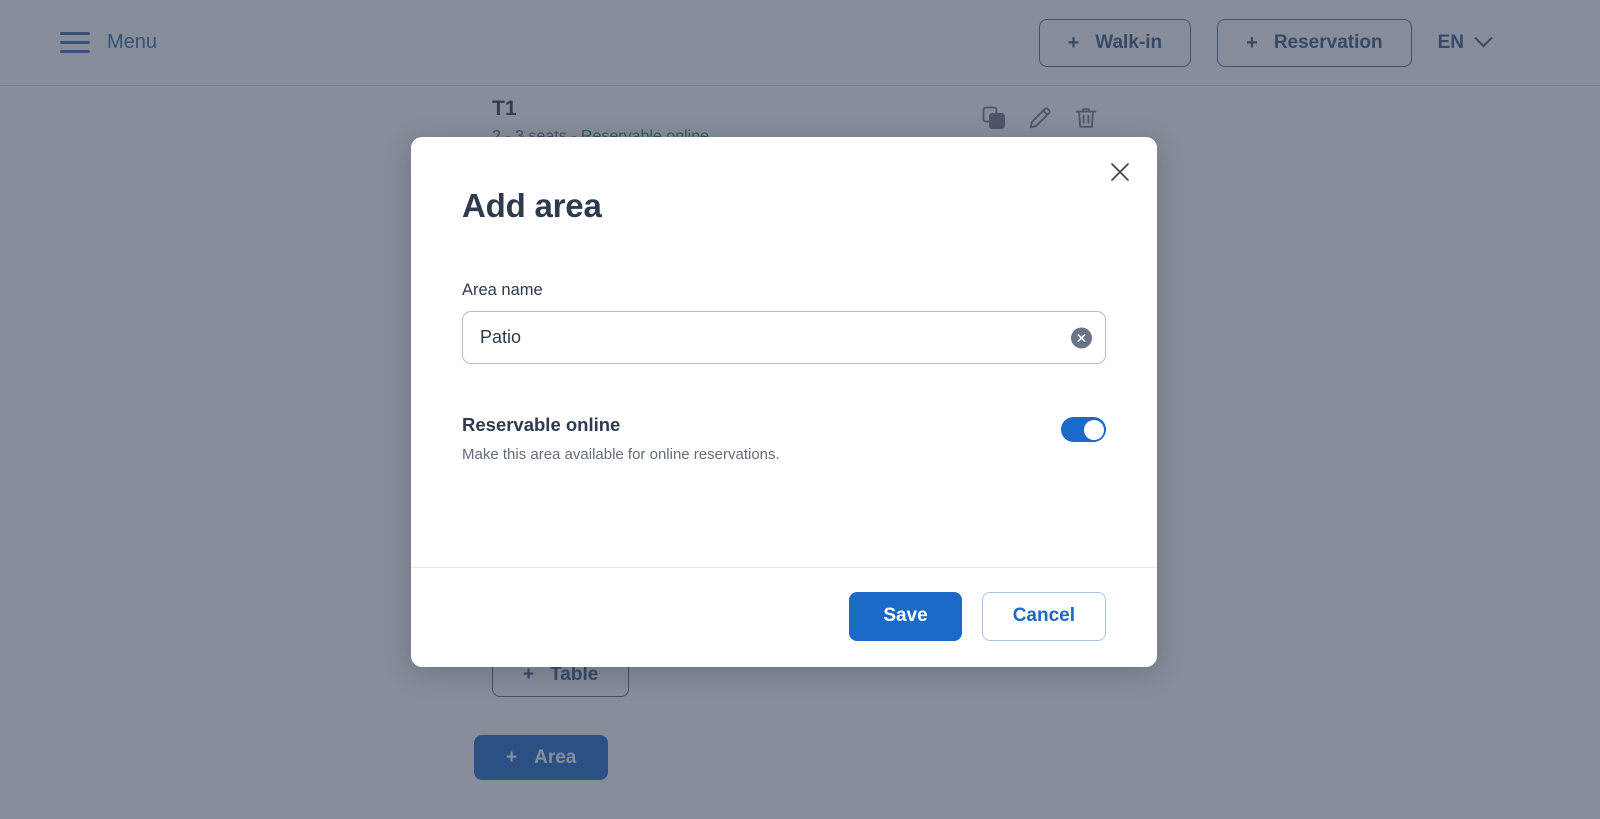 This screenshot has height=819, width=1600. Describe the element at coordinates (1043, 616) in the screenshot. I see `cancel-button: Cancel` at that location.